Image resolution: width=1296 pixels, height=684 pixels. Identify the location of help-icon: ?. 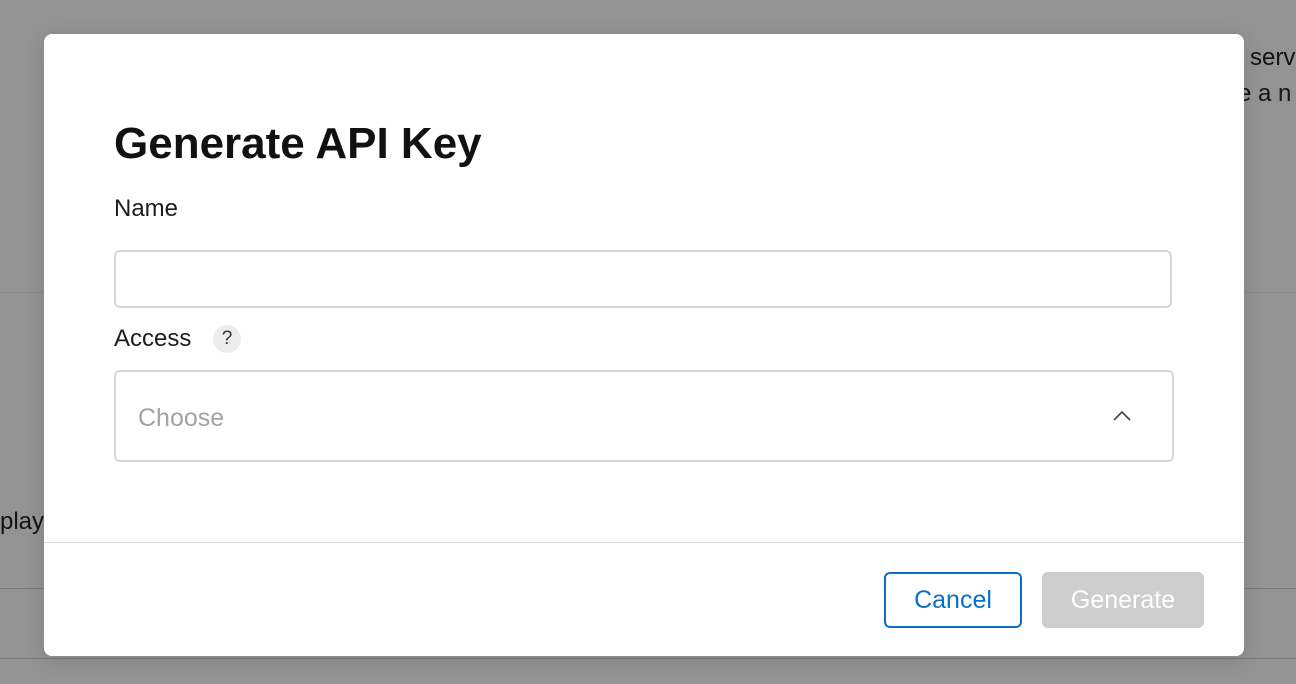
(227, 339).